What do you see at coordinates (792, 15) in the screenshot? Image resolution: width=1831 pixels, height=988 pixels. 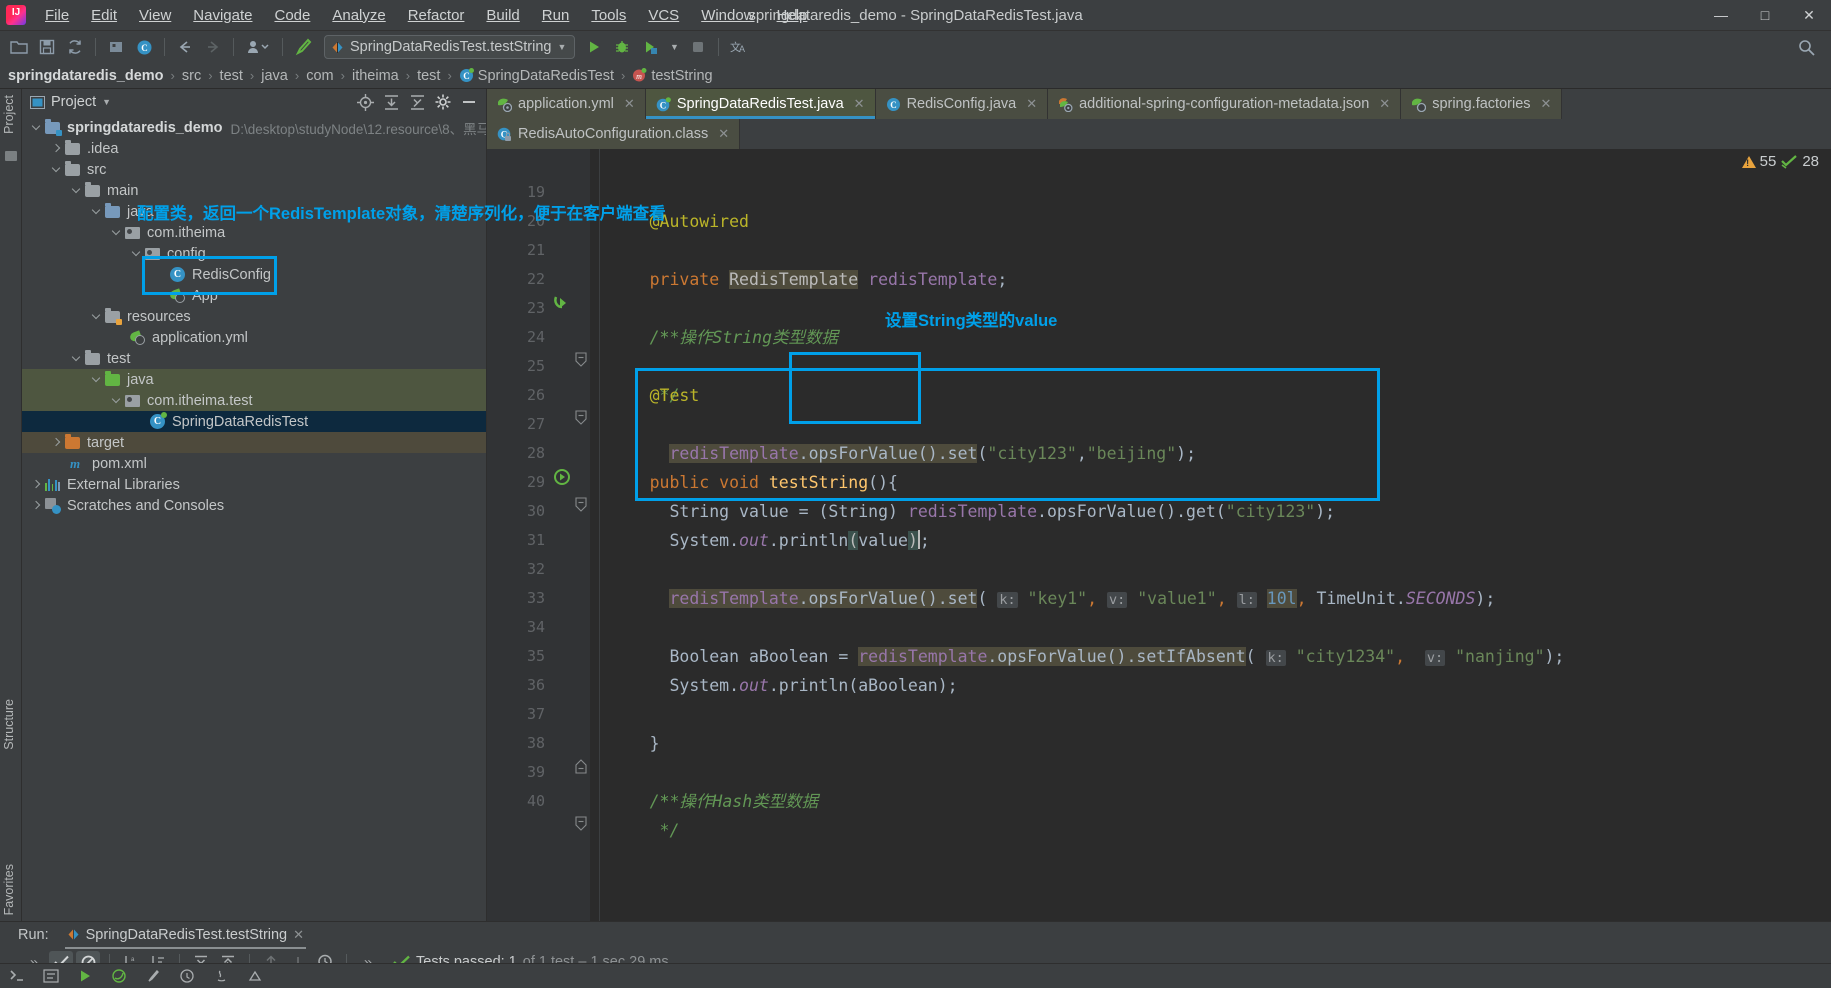 I see `menu-help: Help` at bounding box center [792, 15].